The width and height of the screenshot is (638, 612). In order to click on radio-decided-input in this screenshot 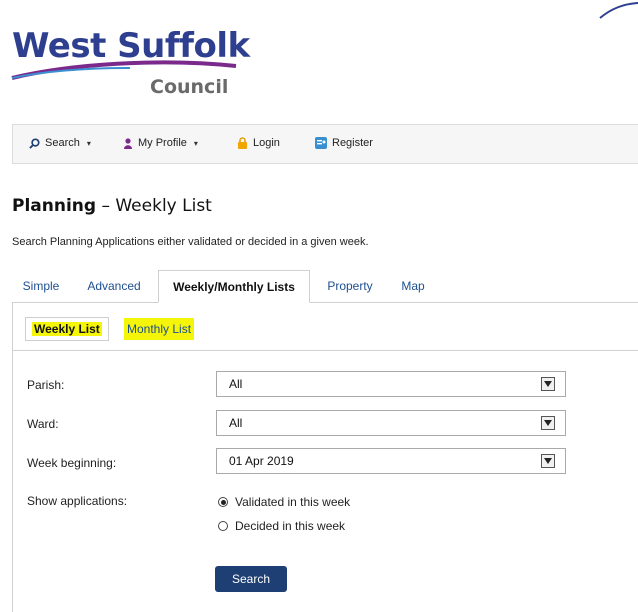, I will do `click(223, 526)`.